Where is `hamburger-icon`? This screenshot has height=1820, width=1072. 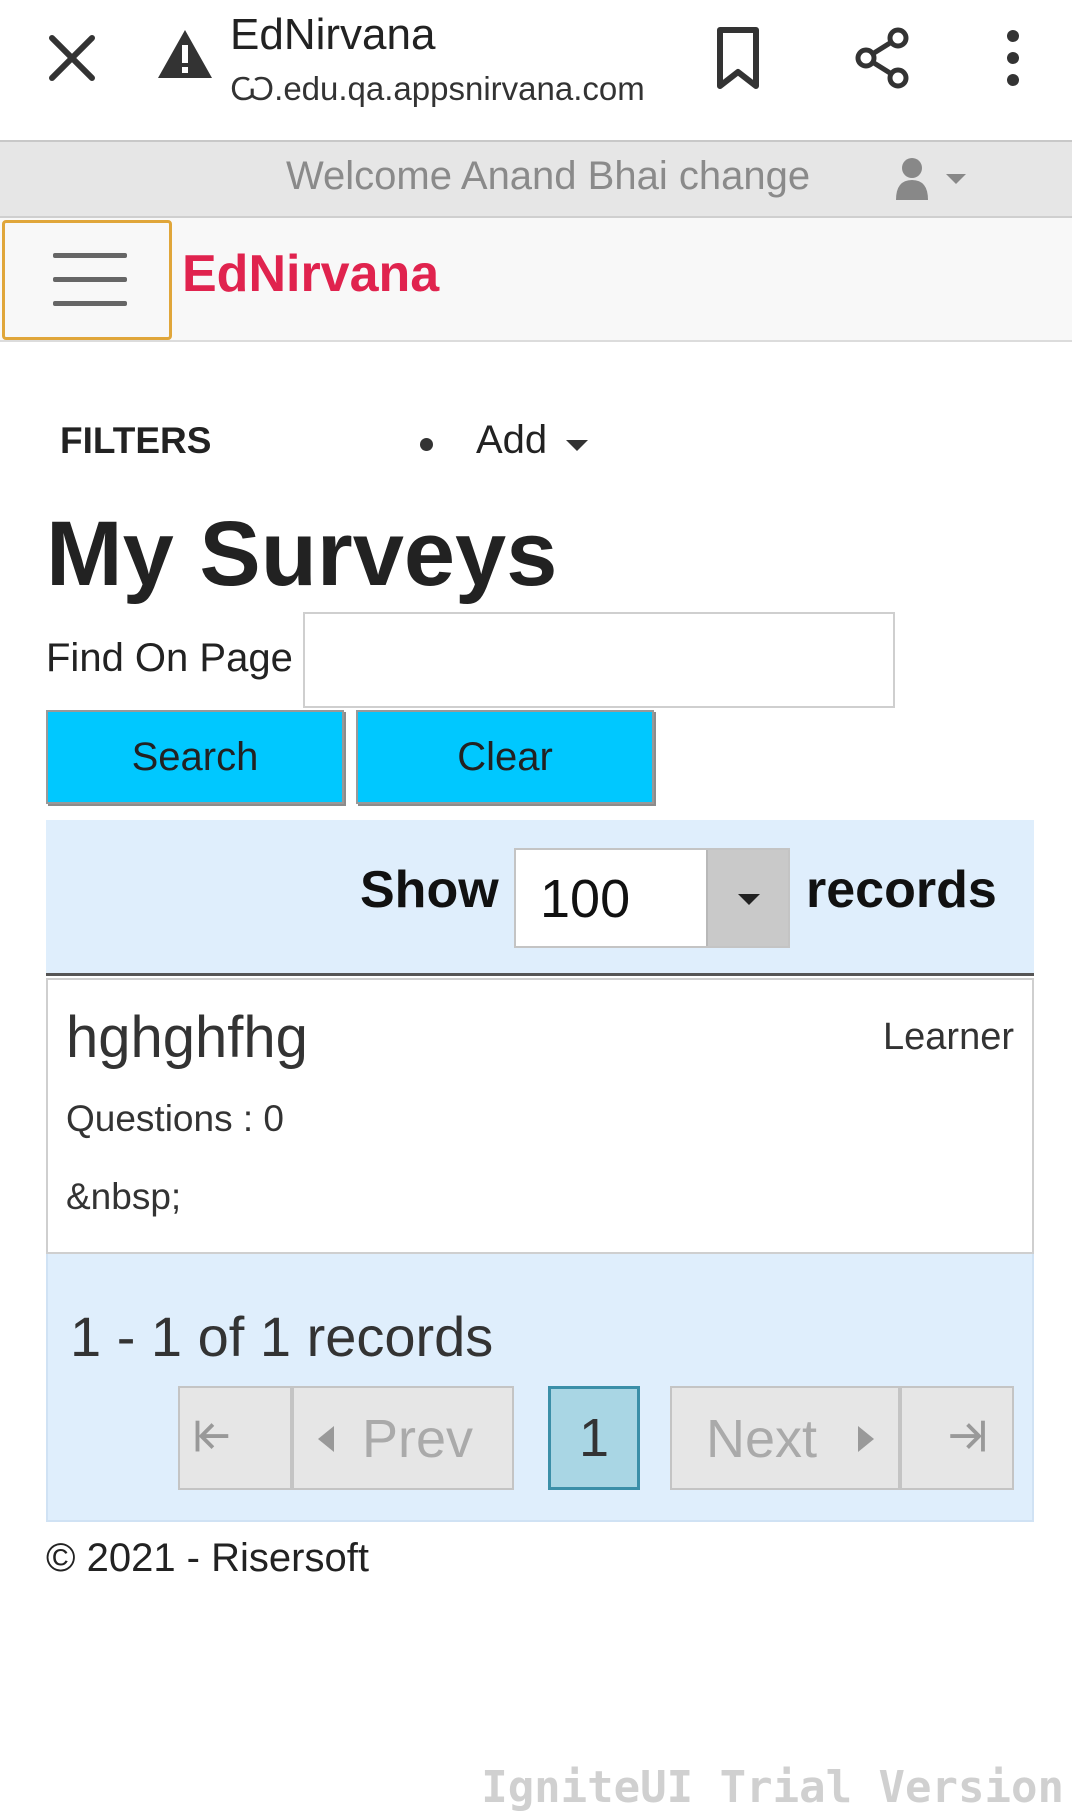 hamburger-icon is located at coordinates (90, 255).